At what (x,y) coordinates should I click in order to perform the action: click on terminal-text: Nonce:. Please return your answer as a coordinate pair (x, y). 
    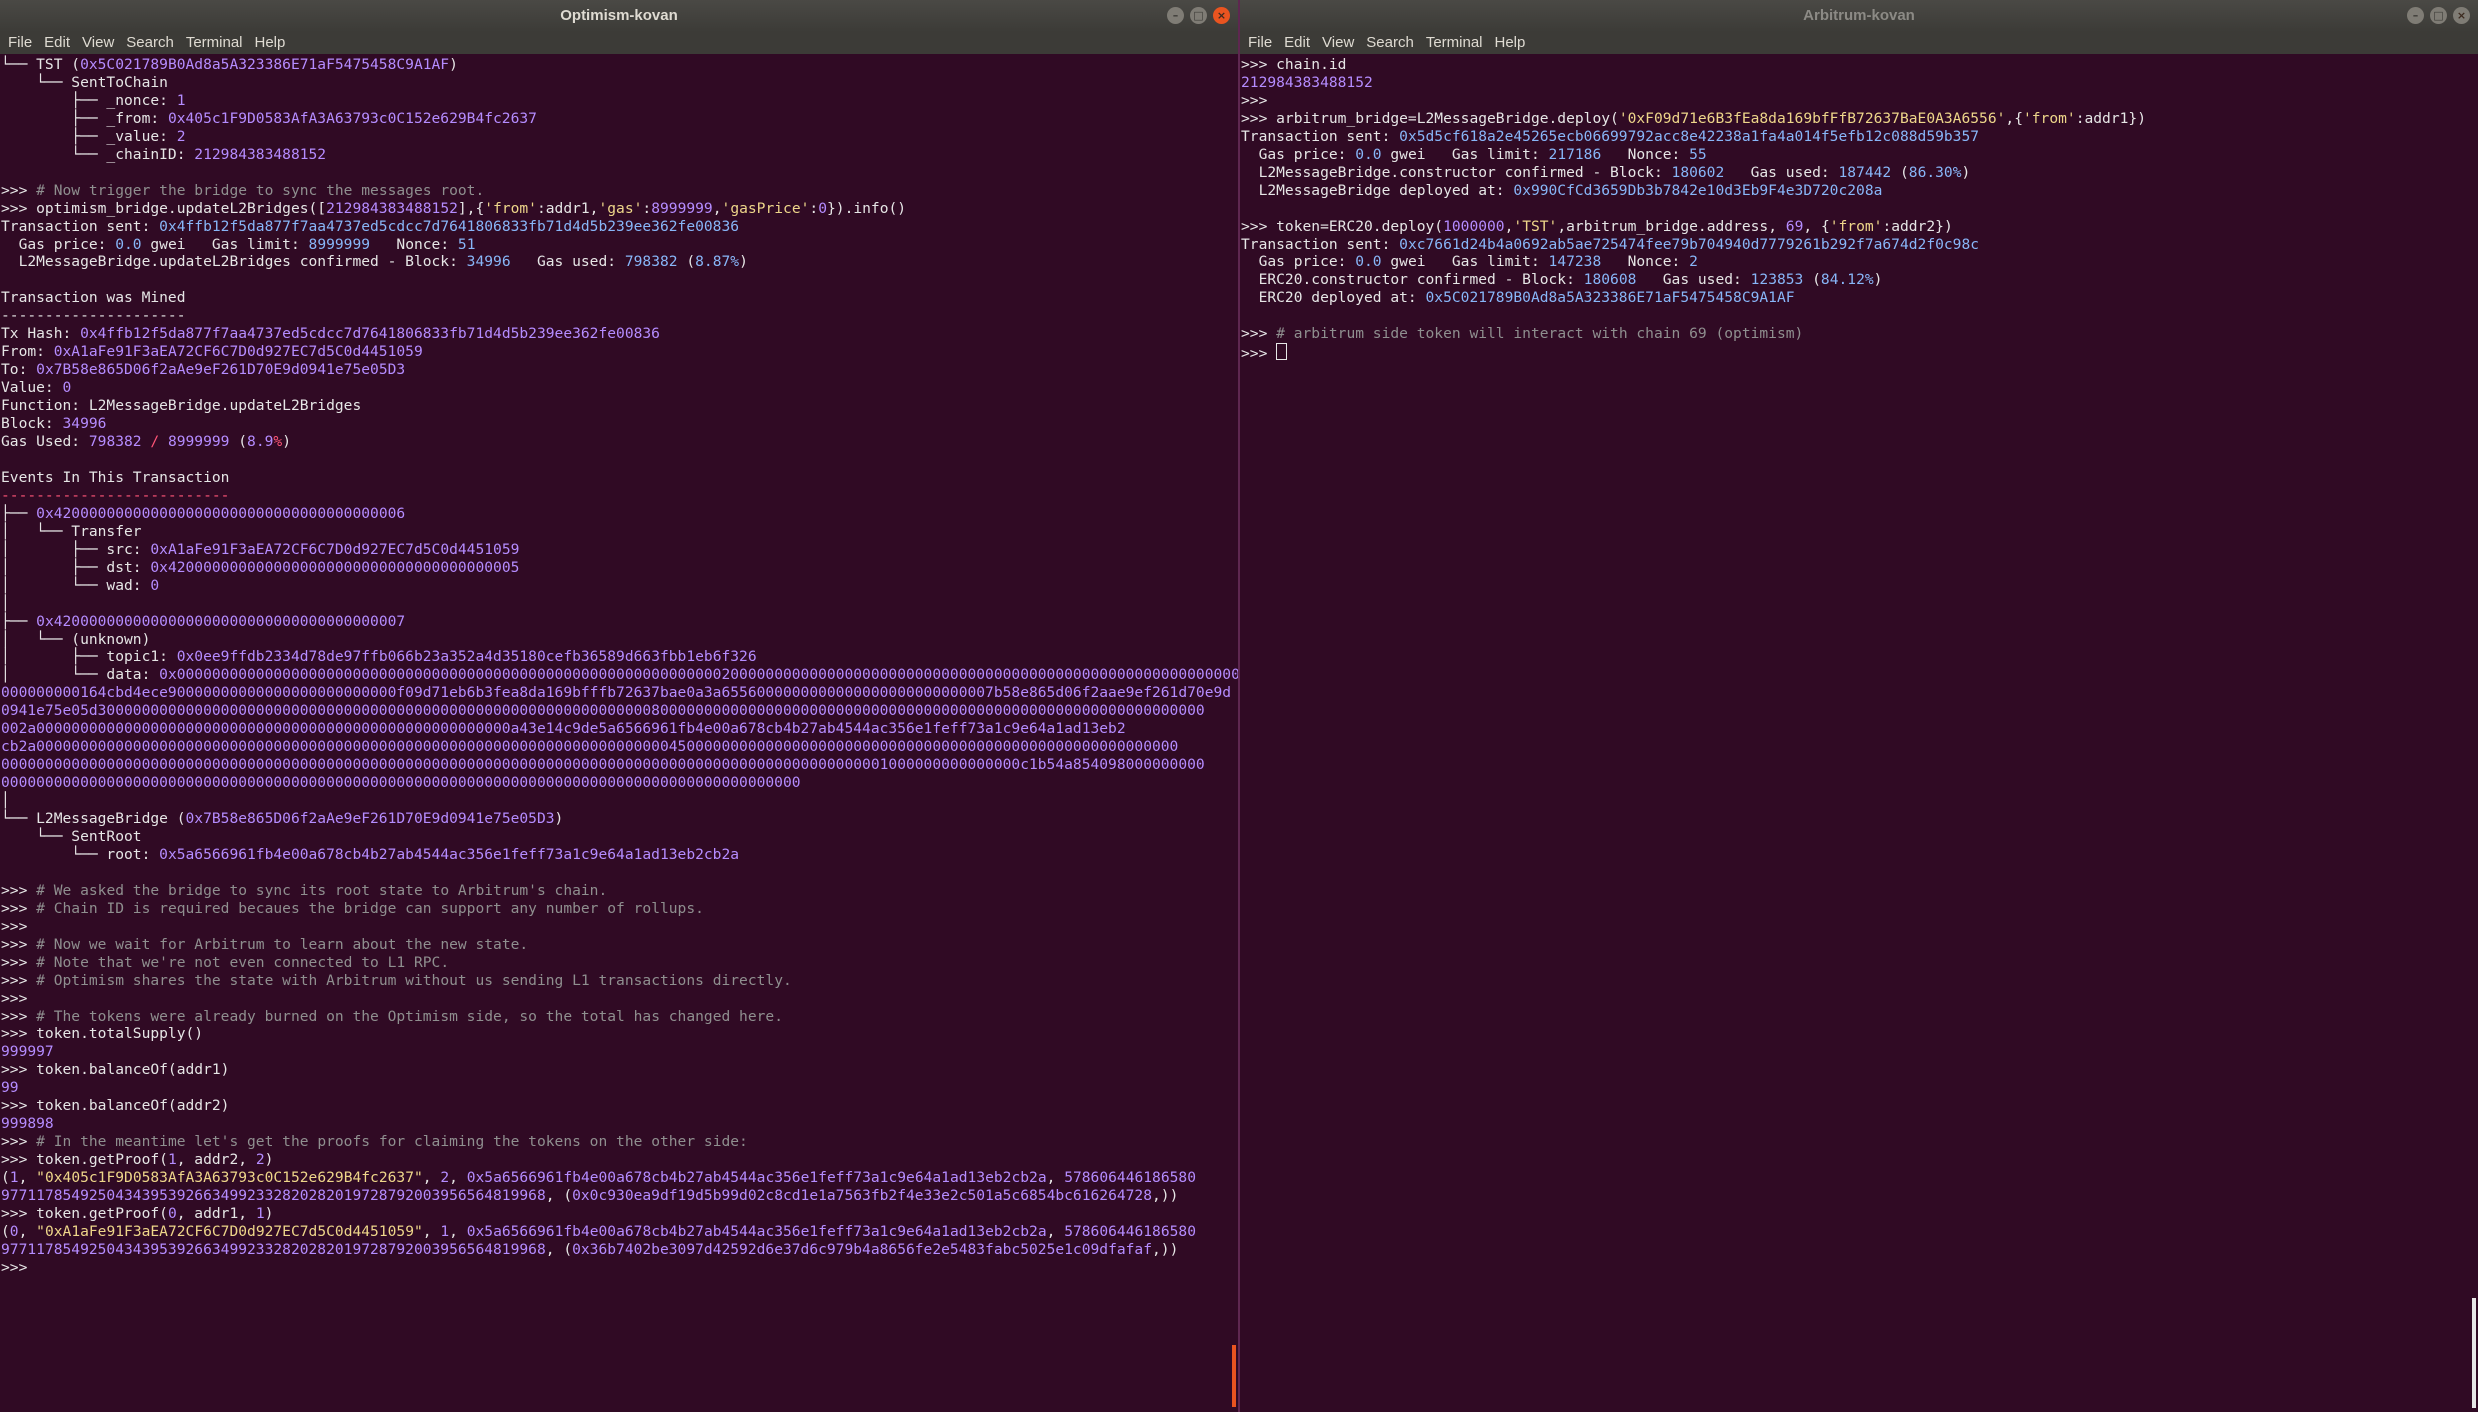
    Looking at the image, I should click on (414, 244).